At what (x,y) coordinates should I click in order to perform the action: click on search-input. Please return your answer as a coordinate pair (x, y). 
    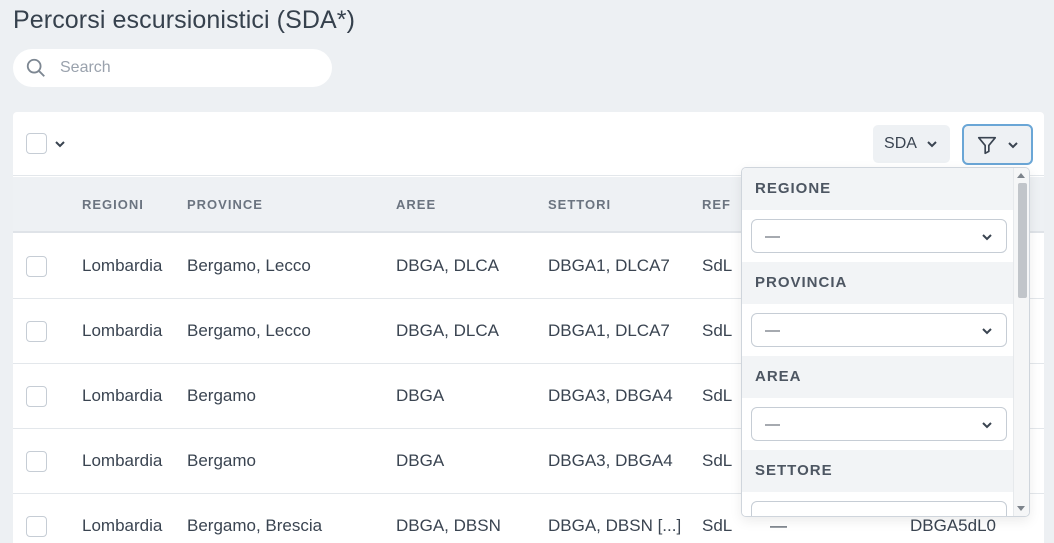
    Looking at the image, I should click on (180, 68).